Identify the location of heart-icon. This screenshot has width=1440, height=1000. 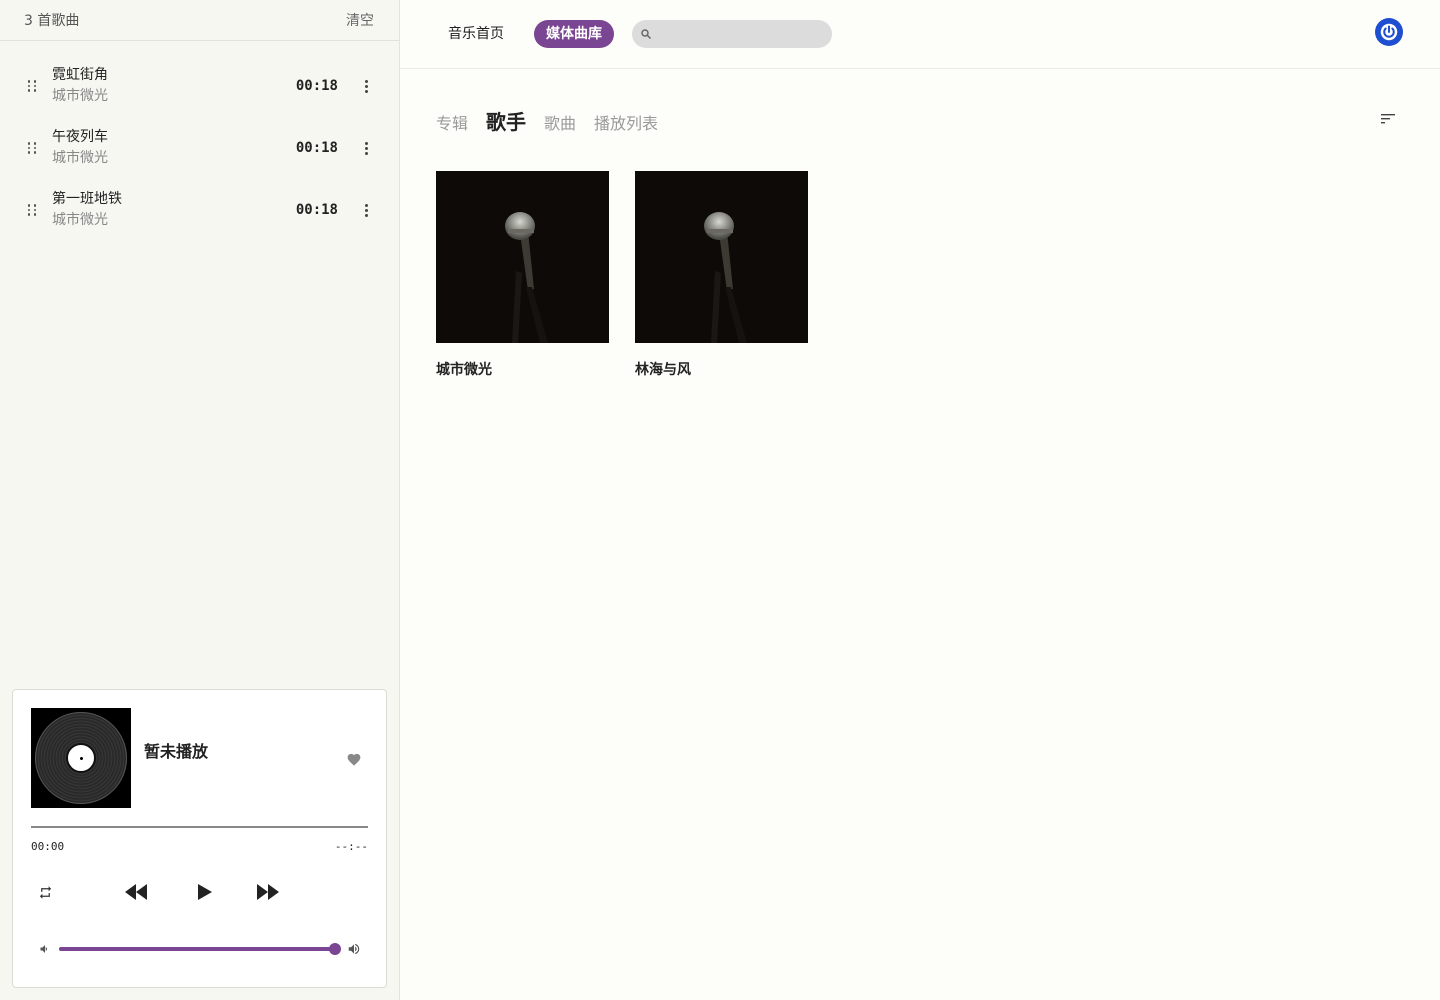
(354, 760).